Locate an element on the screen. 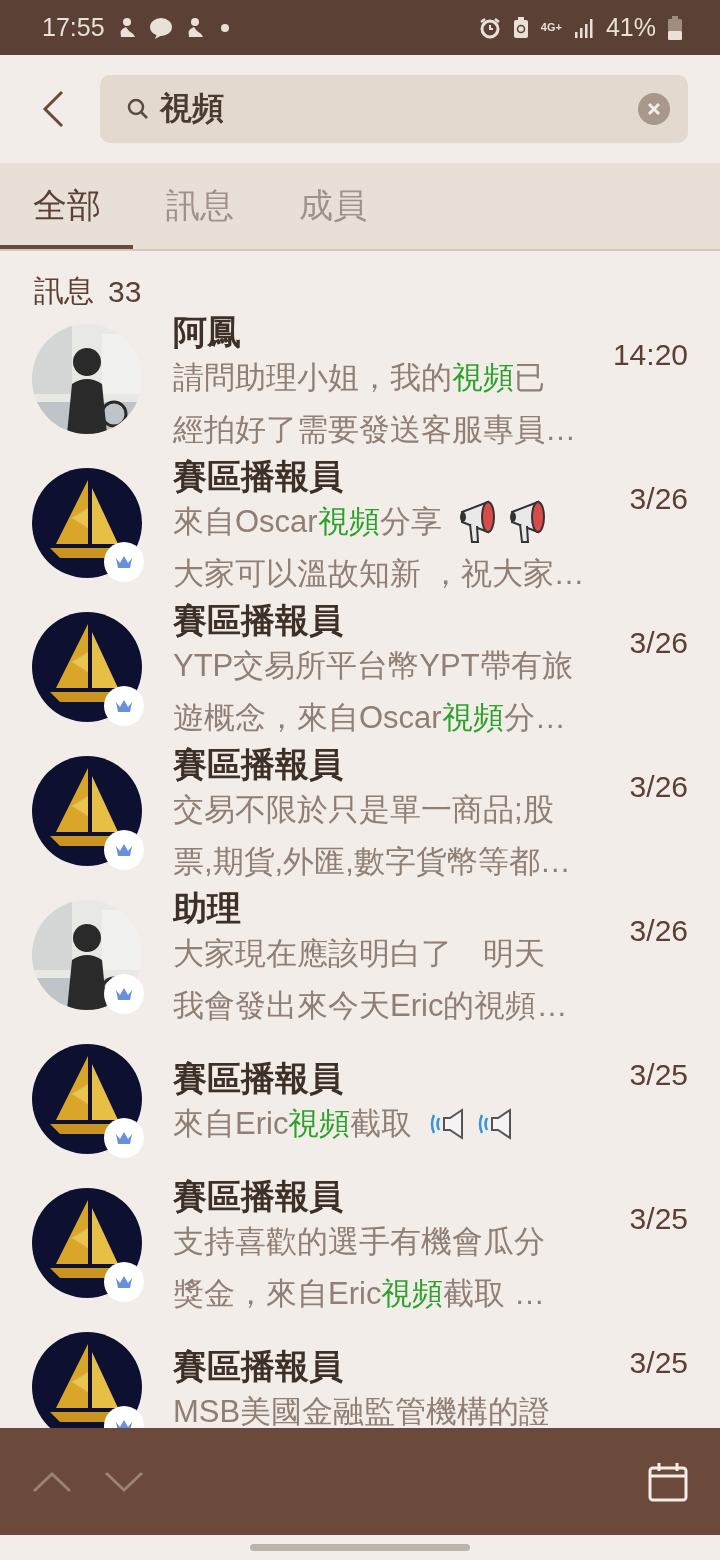  sender-name: 阿鳳 is located at coordinates (207, 332).